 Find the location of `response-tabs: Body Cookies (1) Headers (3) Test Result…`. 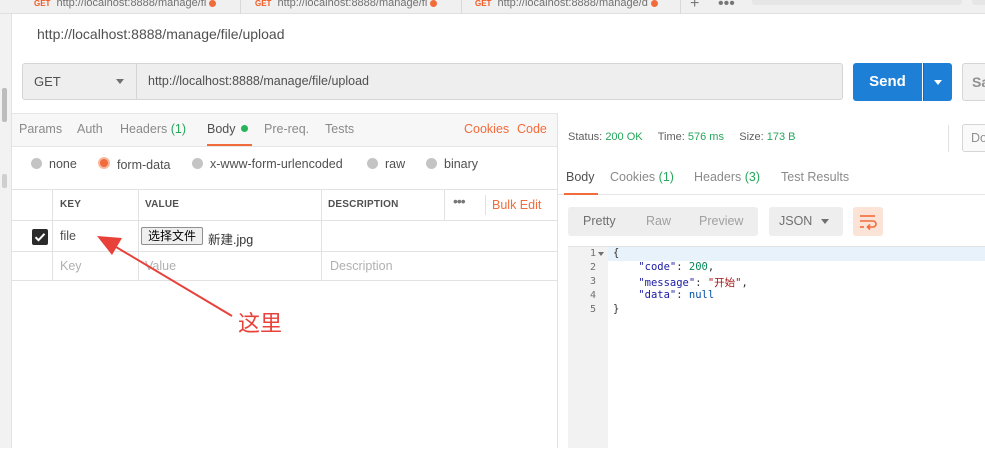

response-tabs: Body Cookies (1) Headers (3) Test Result… is located at coordinates (771, 177).